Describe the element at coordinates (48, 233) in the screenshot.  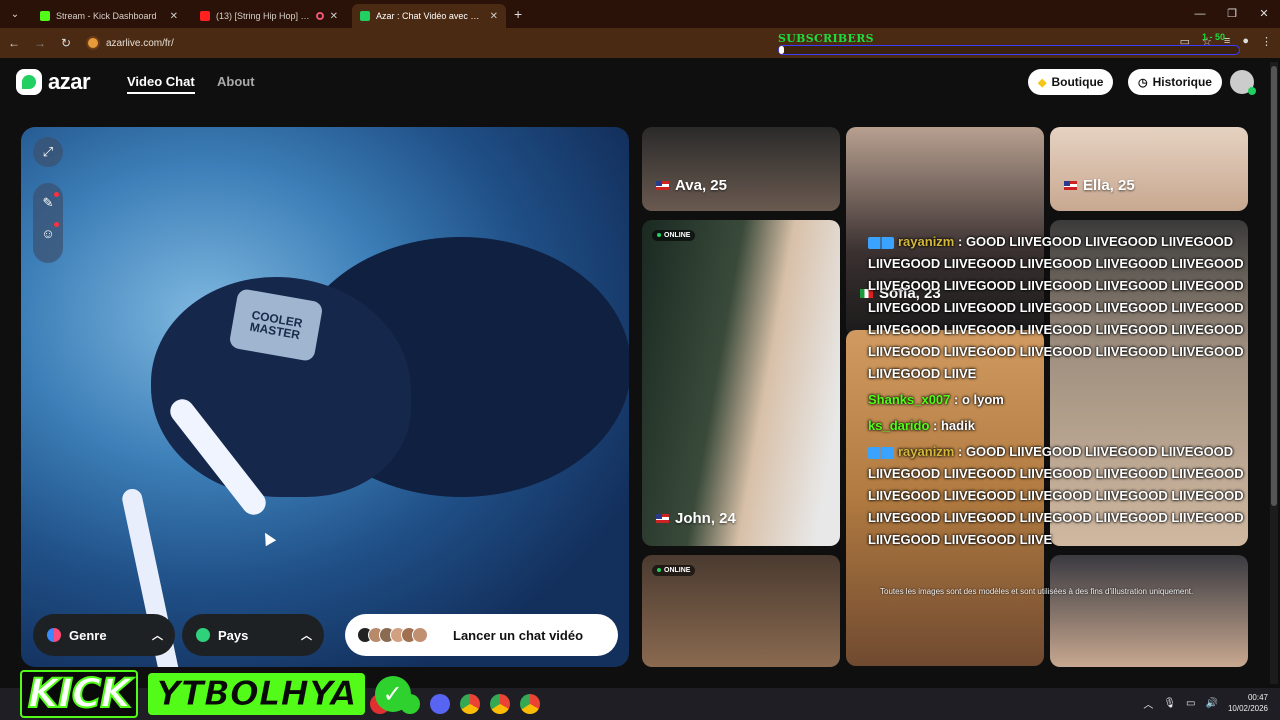
I see `face-filter-icon: ☺` at that location.